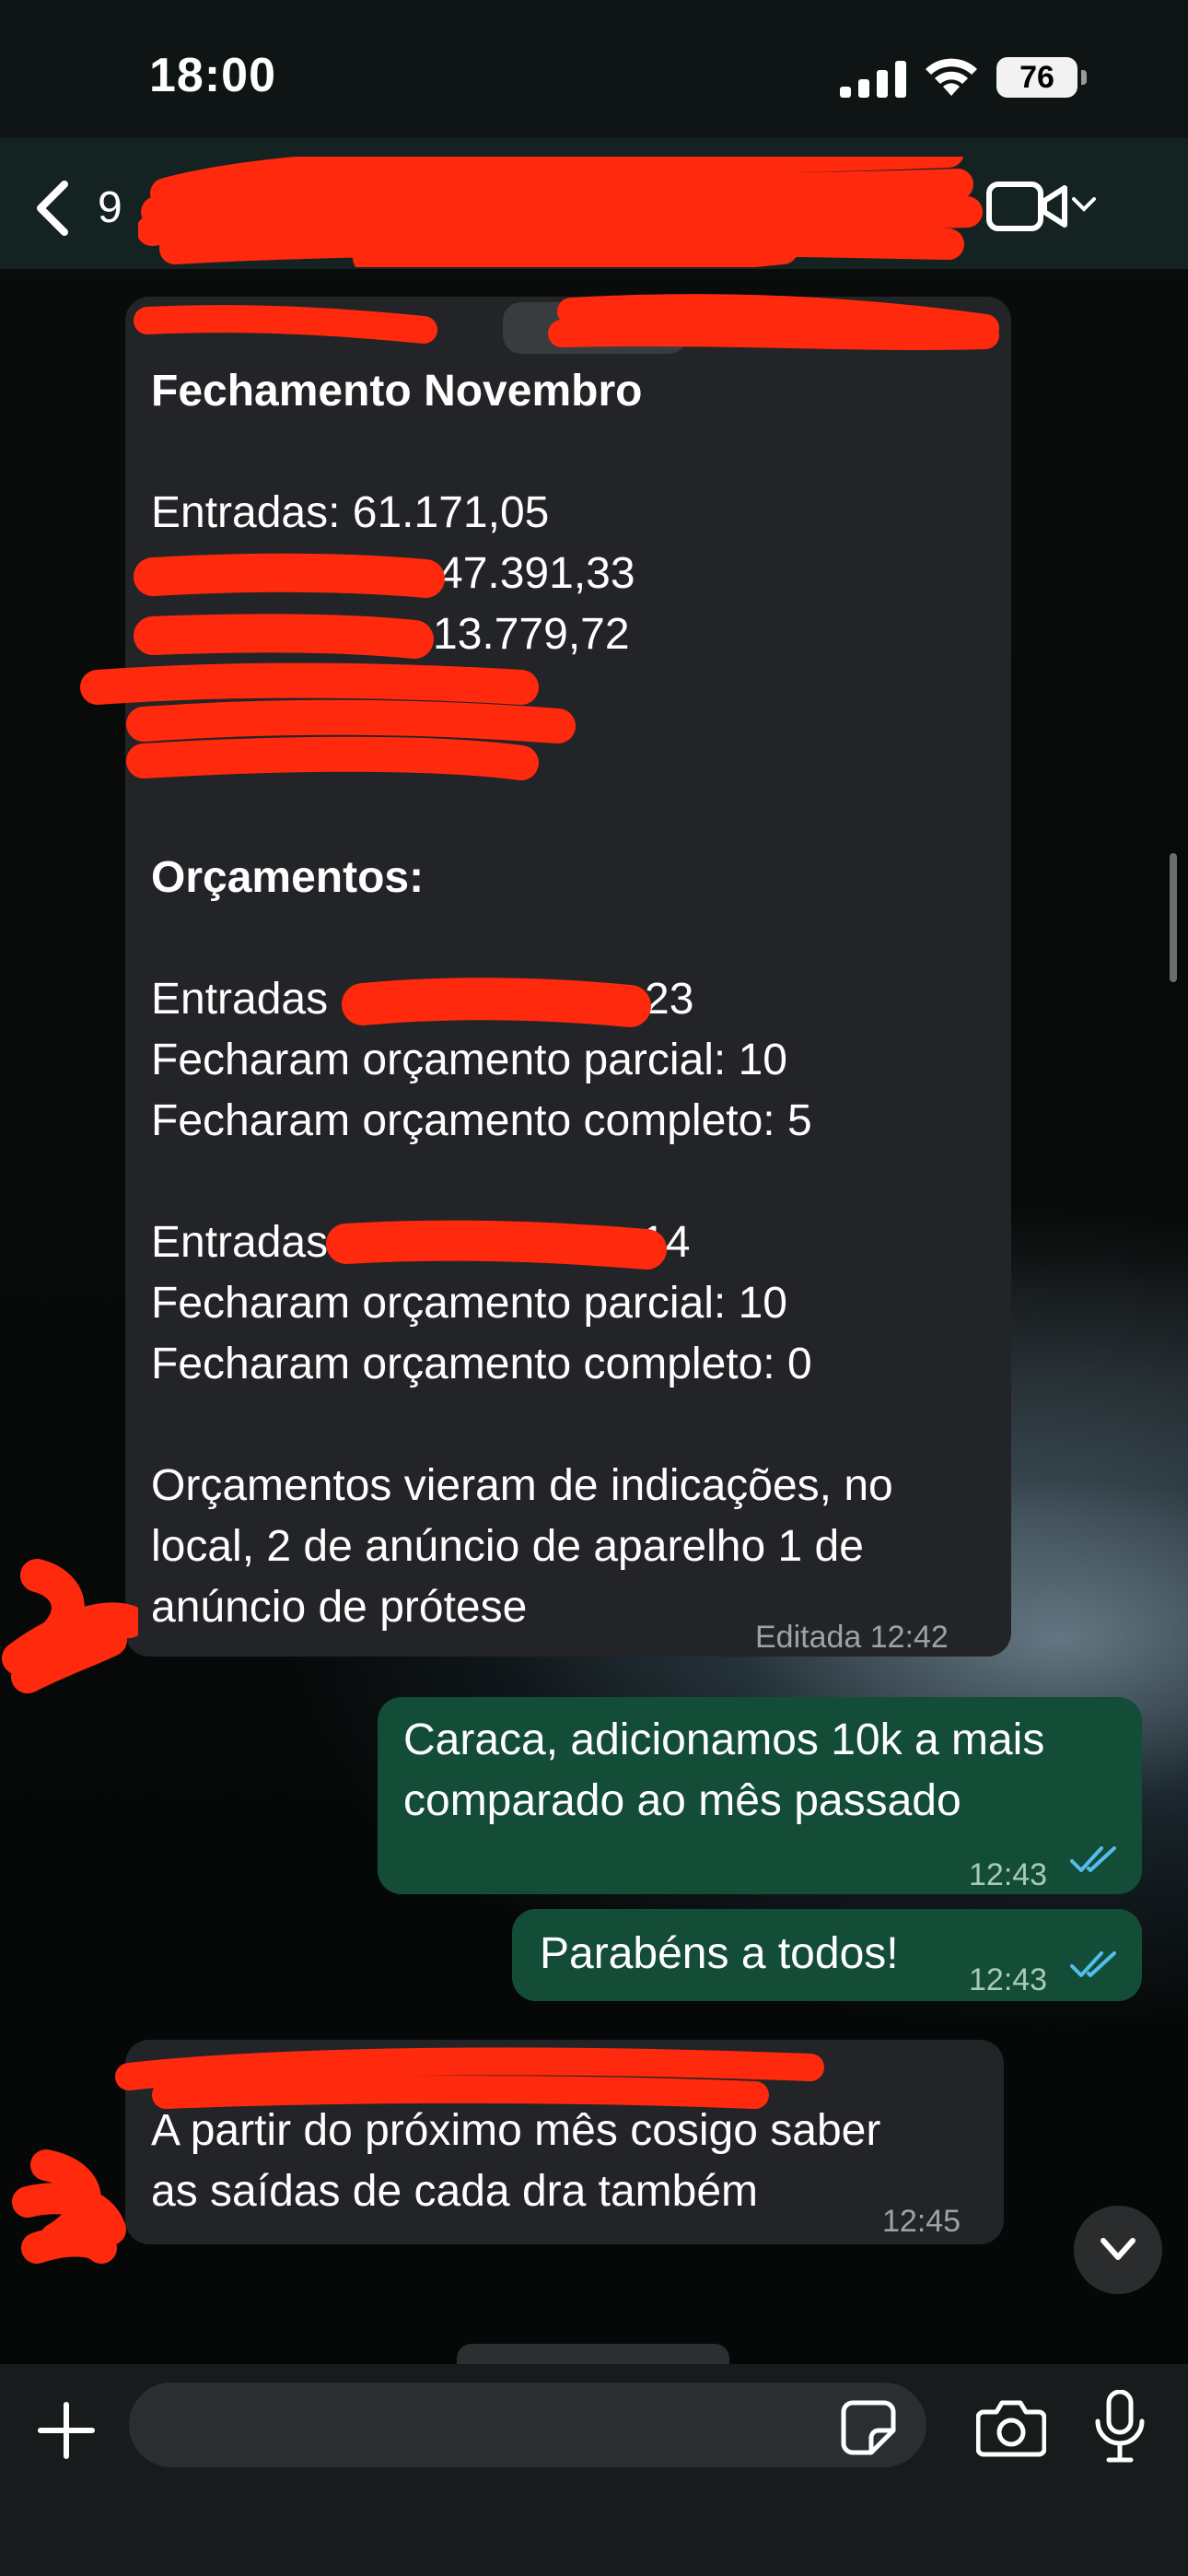 The height and width of the screenshot is (2576, 1188). What do you see at coordinates (921, 2221) in the screenshot?
I see `message-timestamp: 12:45` at bounding box center [921, 2221].